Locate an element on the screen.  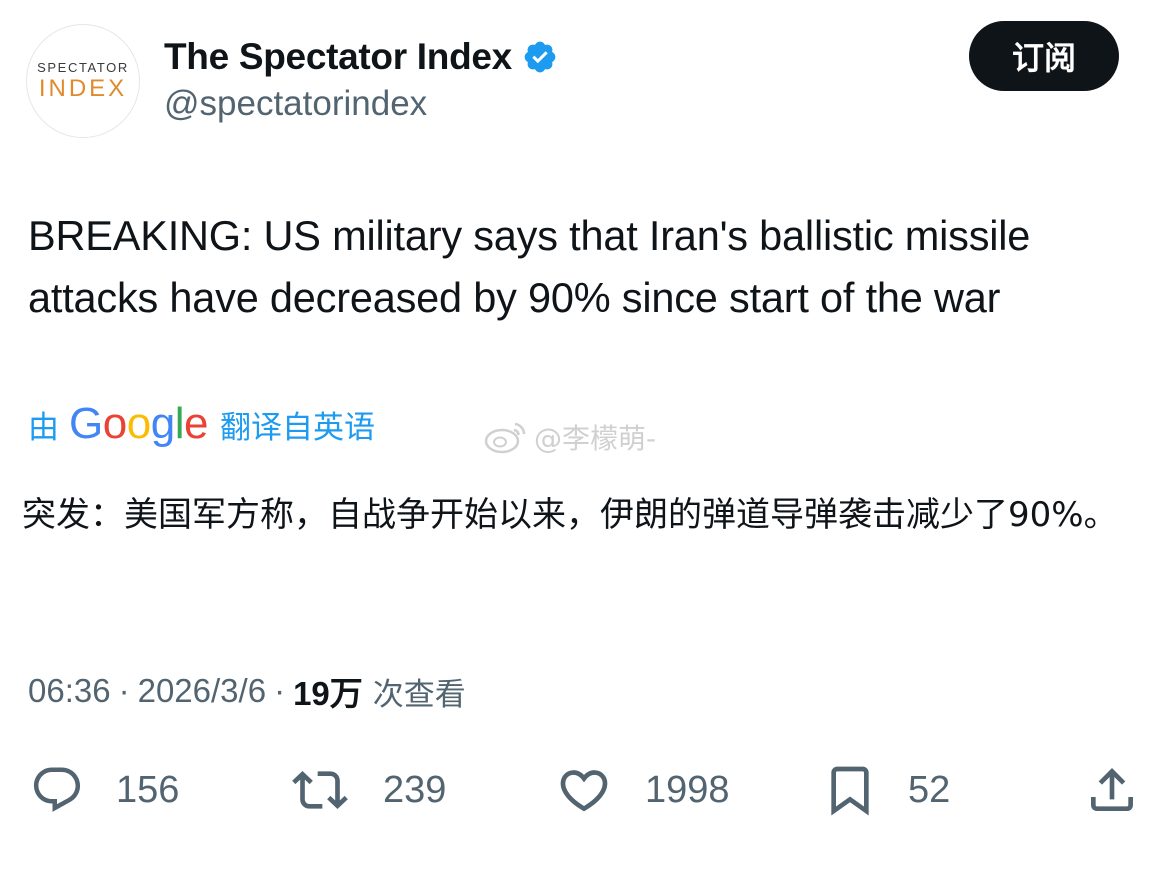
weibo-icon is located at coordinates (505, 438).